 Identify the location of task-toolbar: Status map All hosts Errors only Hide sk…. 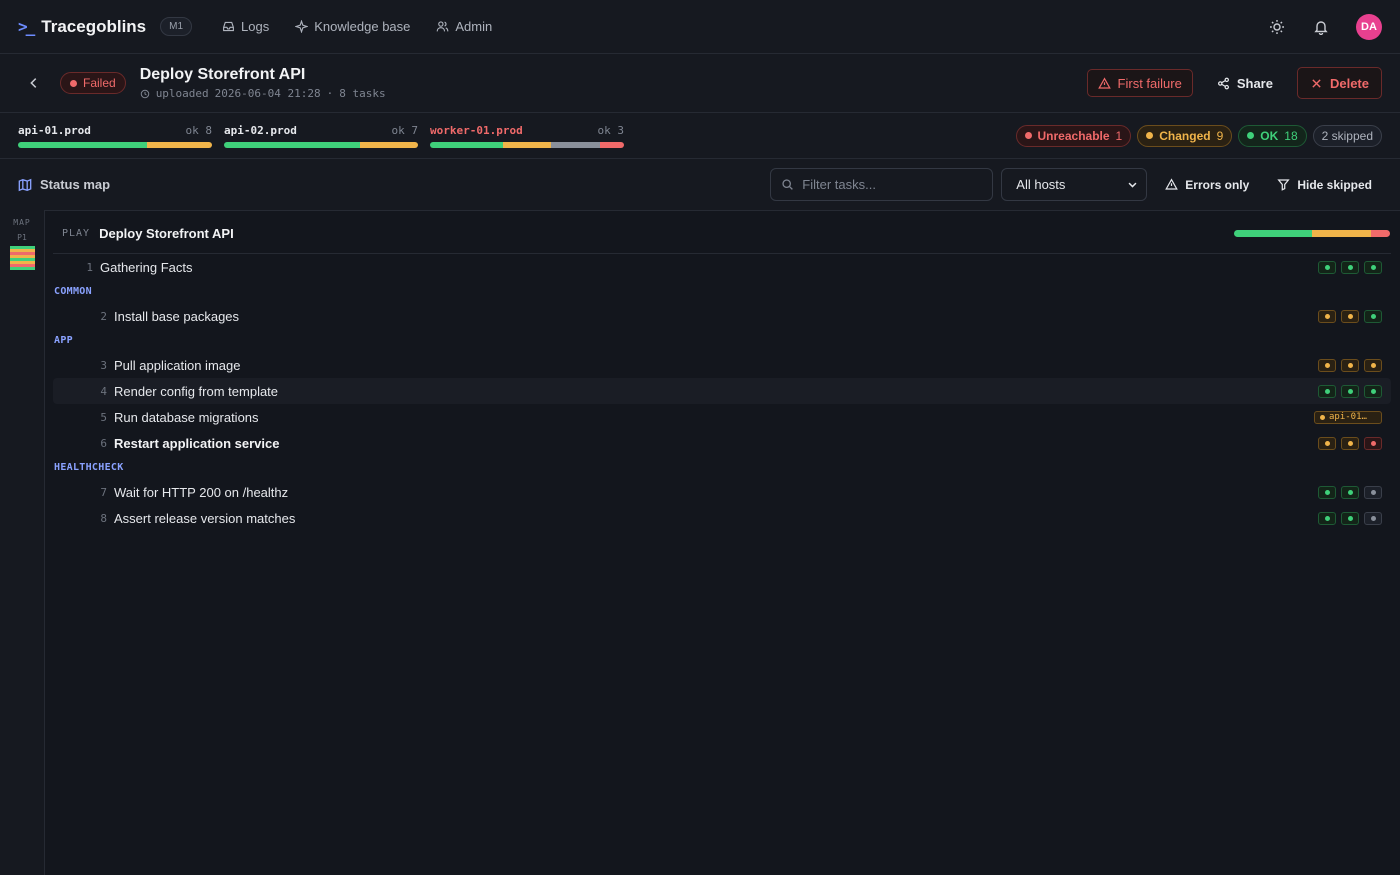
(700, 185).